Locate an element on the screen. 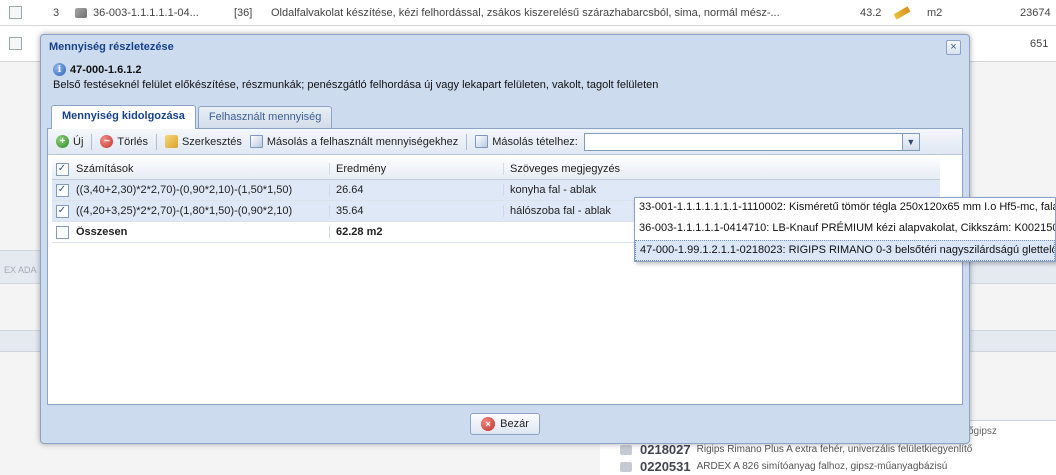 The height and width of the screenshot is (475, 1056). select-all-cell: ✓ is located at coordinates (62, 169).